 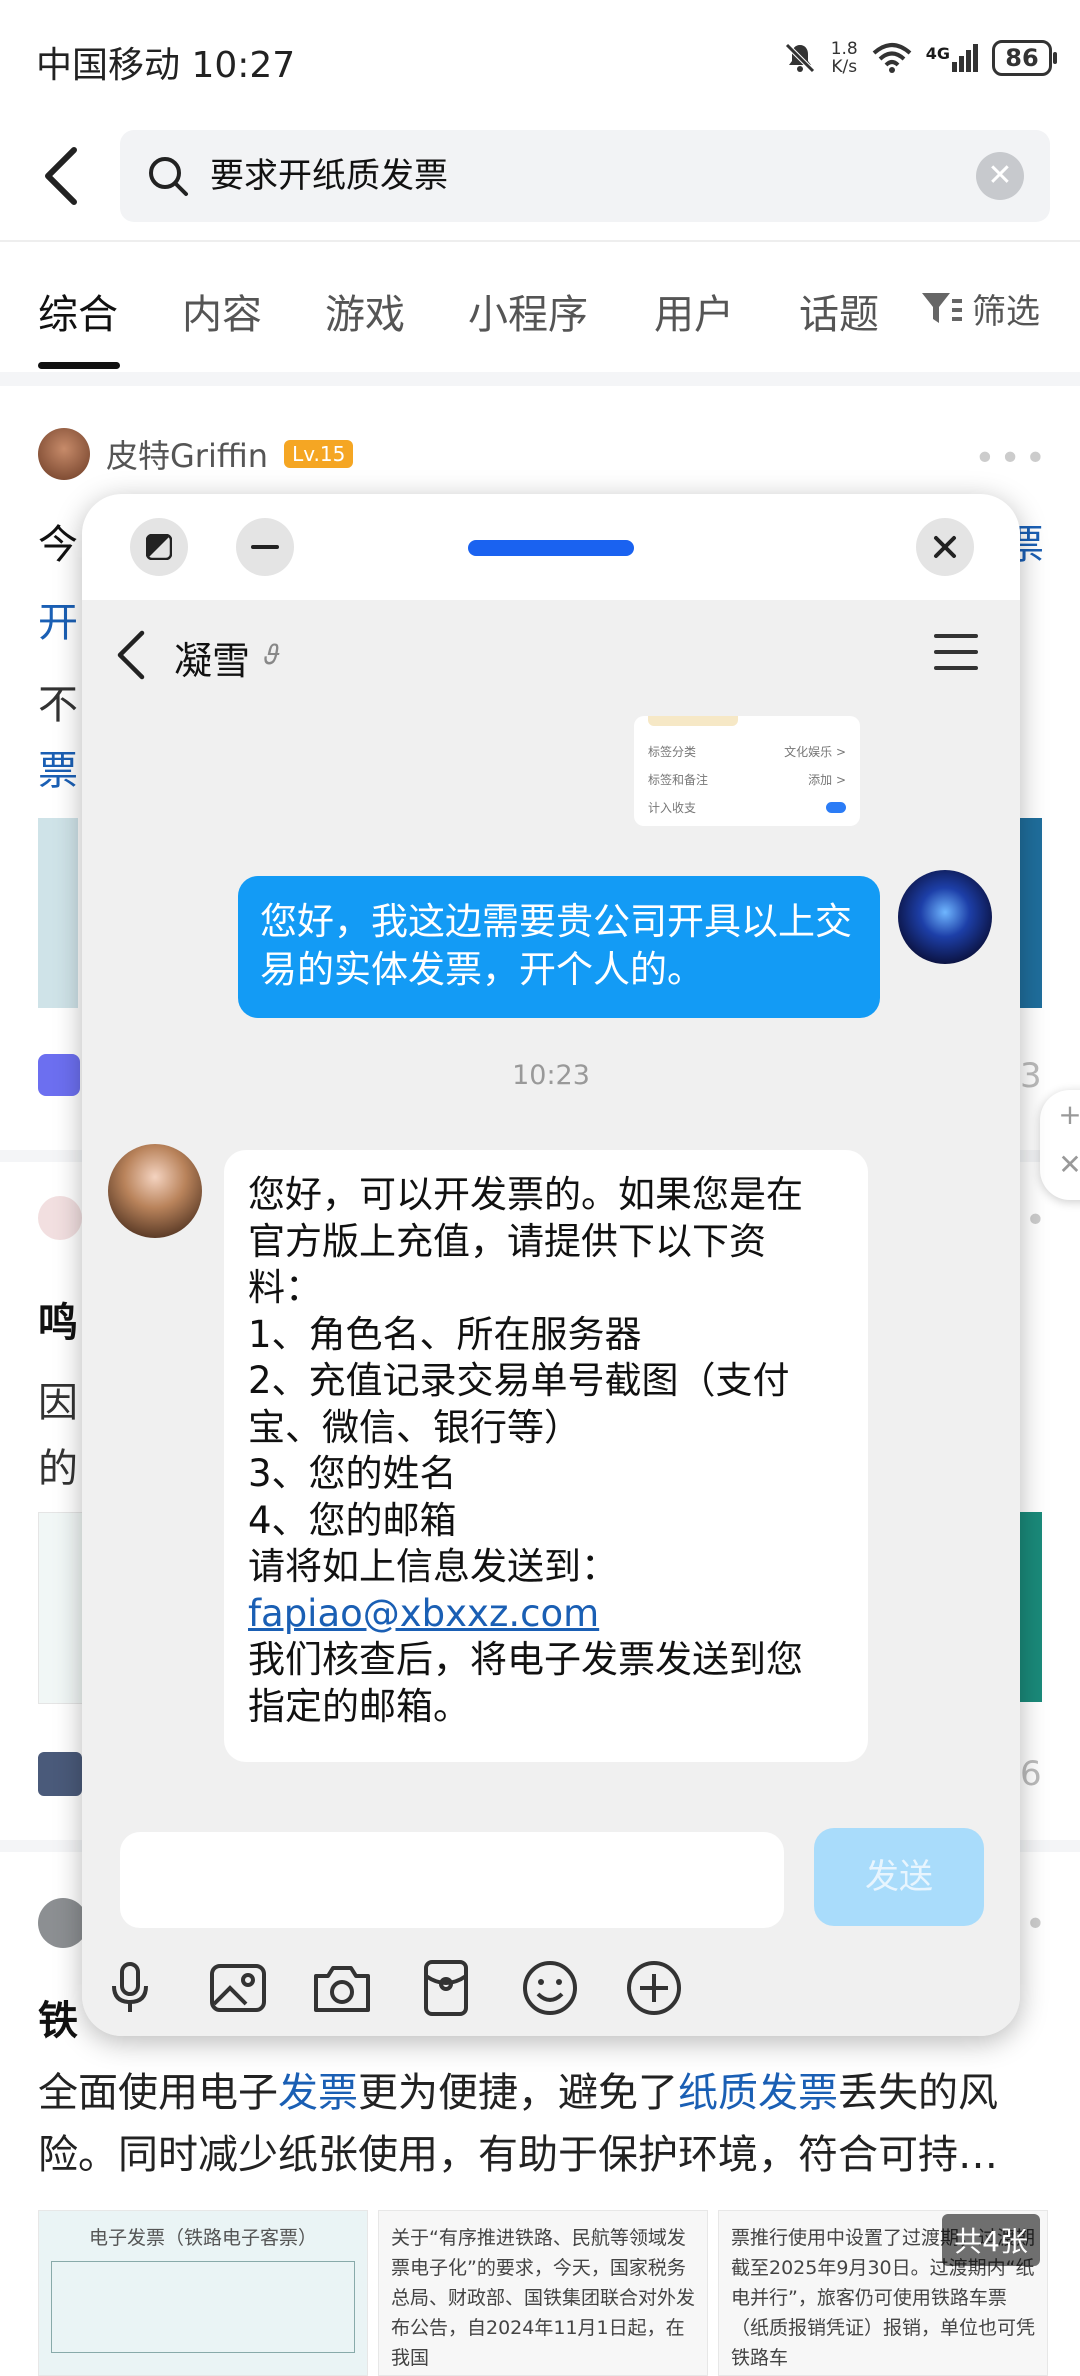 What do you see at coordinates (991, 2240) in the screenshot?
I see `image-count-badge: 共4张` at bounding box center [991, 2240].